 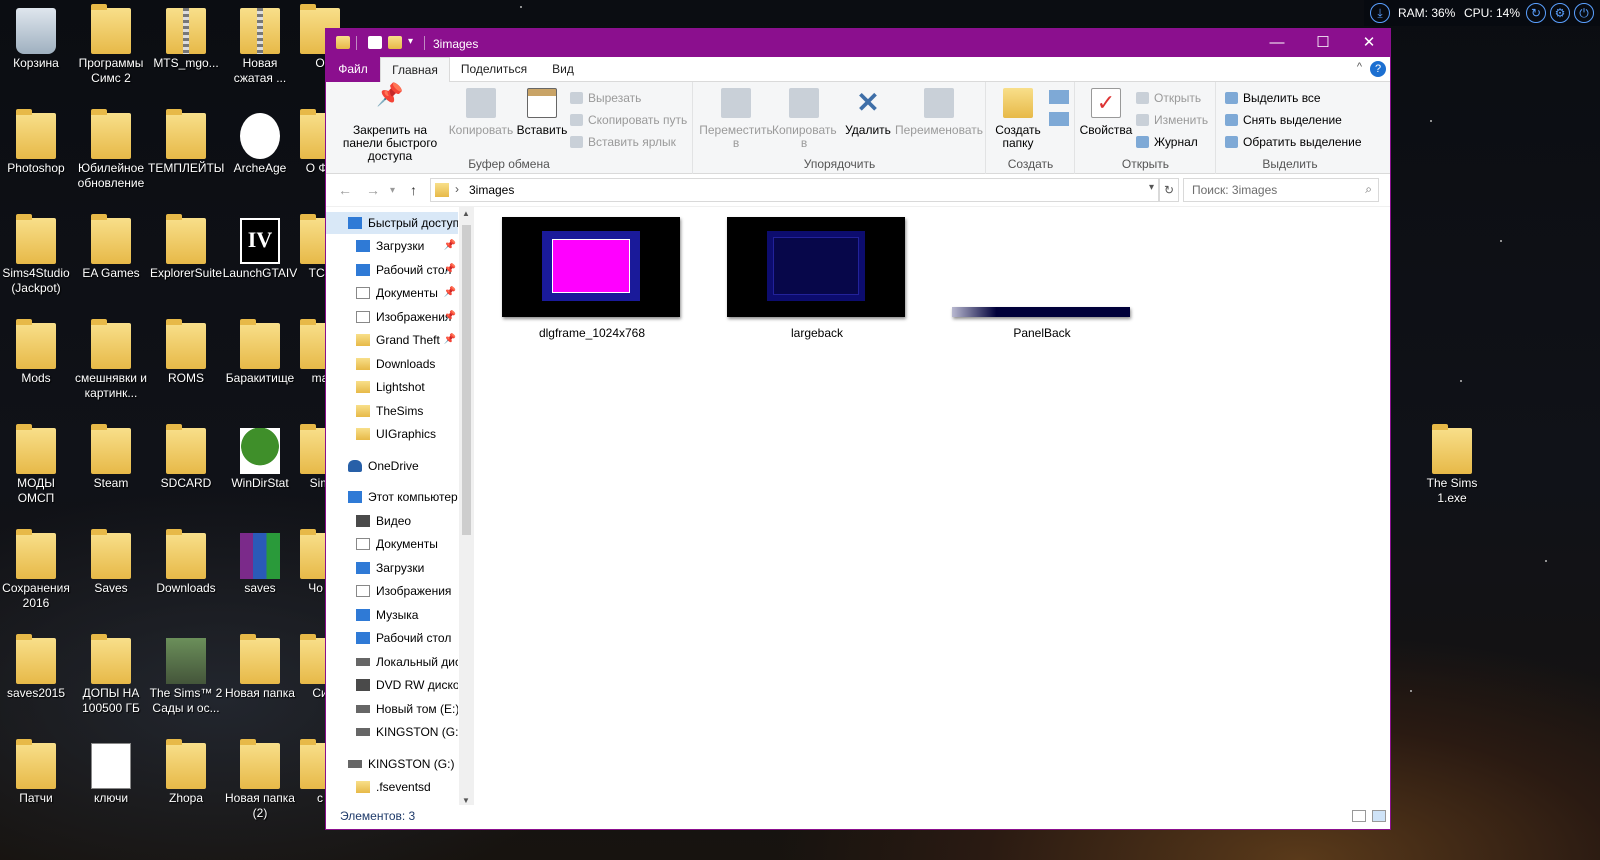 What do you see at coordinates (1379, 816) in the screenshot?
I see `large-icons-view-icon` at bounding box center [1379, 816].